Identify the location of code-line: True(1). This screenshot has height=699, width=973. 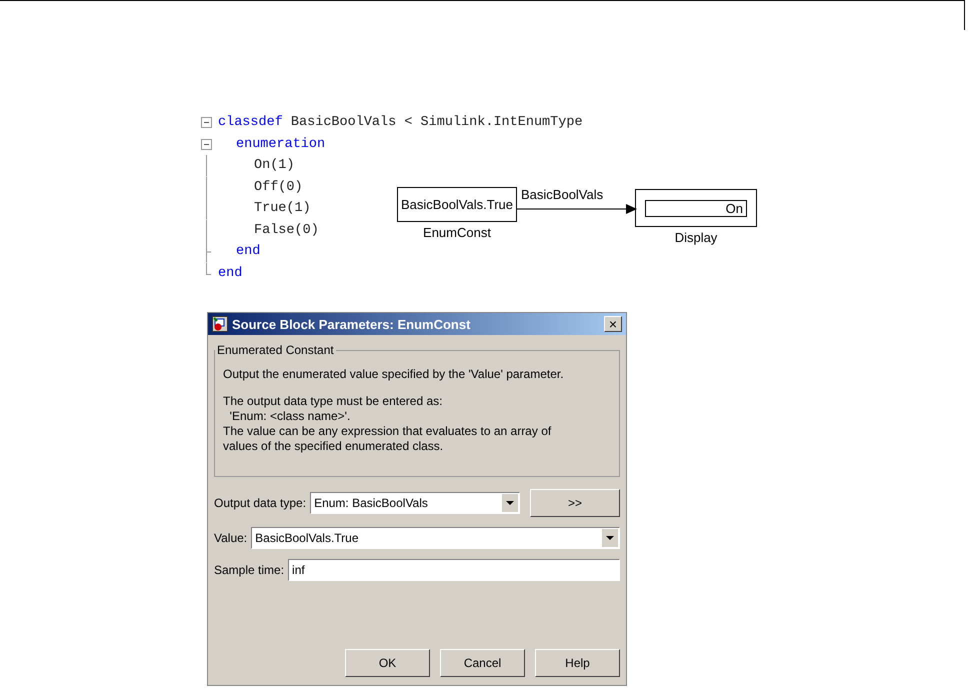
(282, 208).